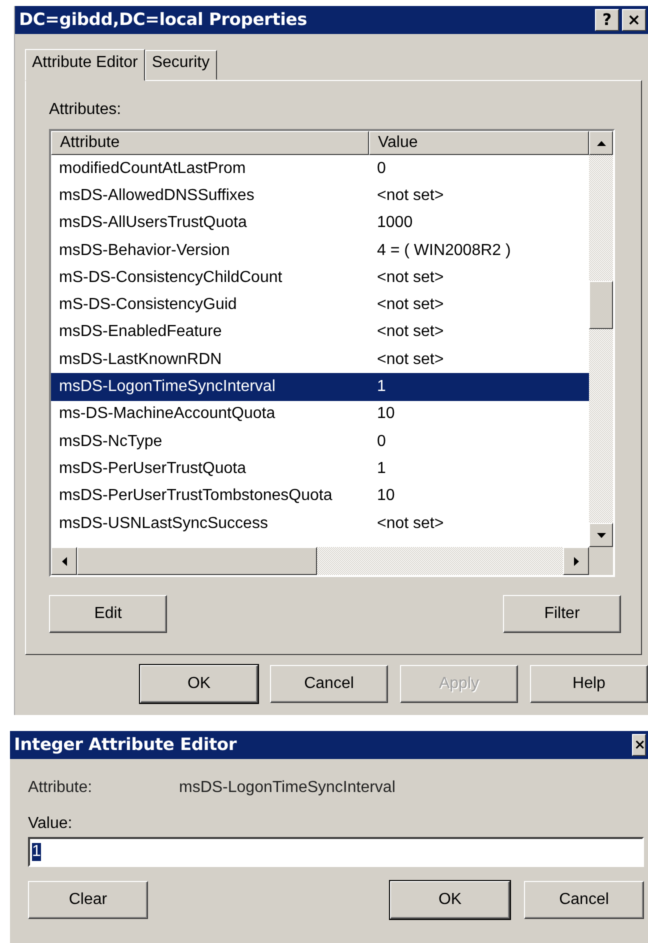 Image resolution: width=648 pixels, height=943 pixels. Describe the element at coordinates (144, 251) in the screenshot. I see `table-cell-text: msDS-Behavior-Version` at that location.